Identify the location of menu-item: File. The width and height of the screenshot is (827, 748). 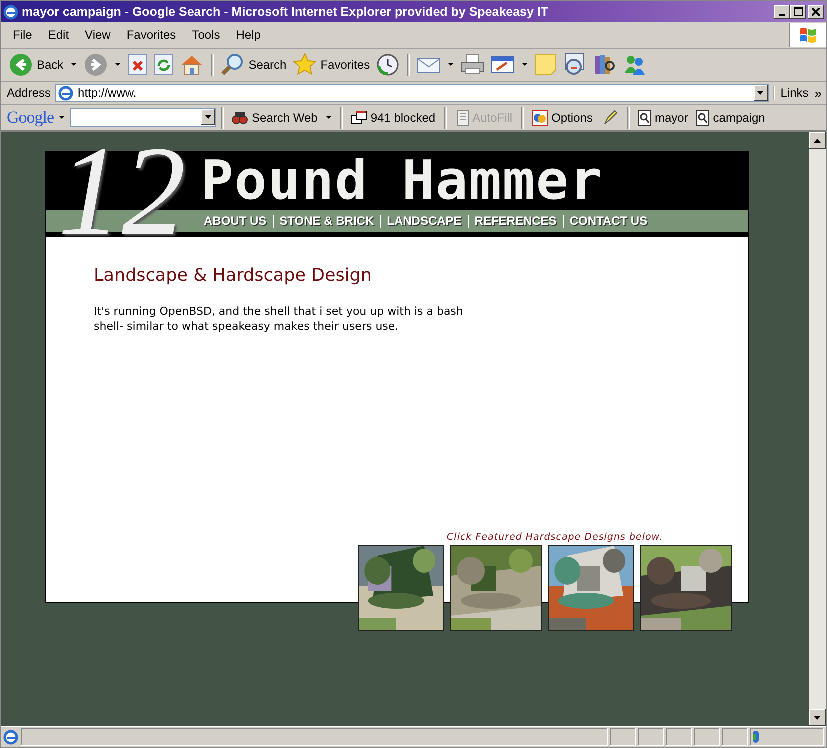
(22, 35).